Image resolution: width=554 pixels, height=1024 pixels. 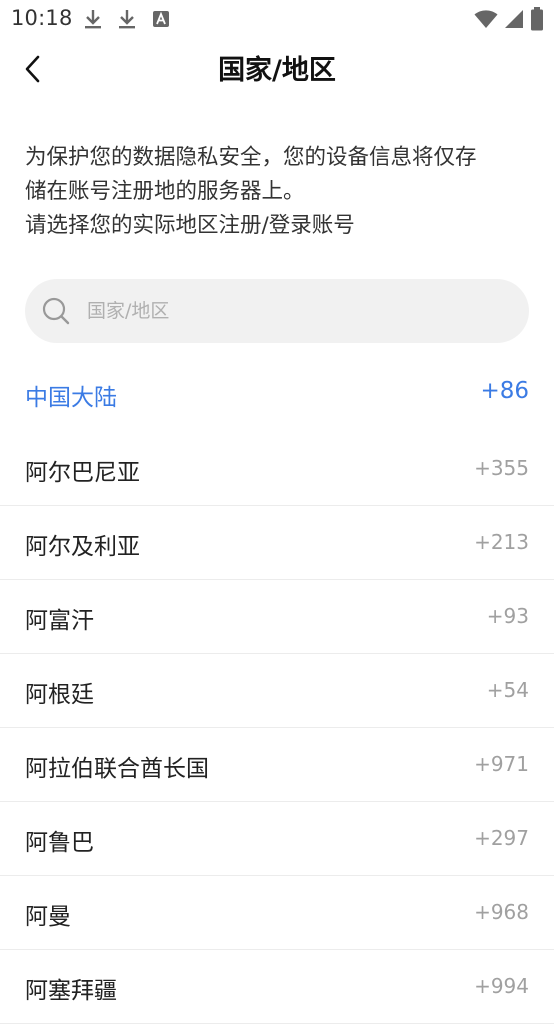 I want to click on system-status-icons, so click(x=509, y=21).